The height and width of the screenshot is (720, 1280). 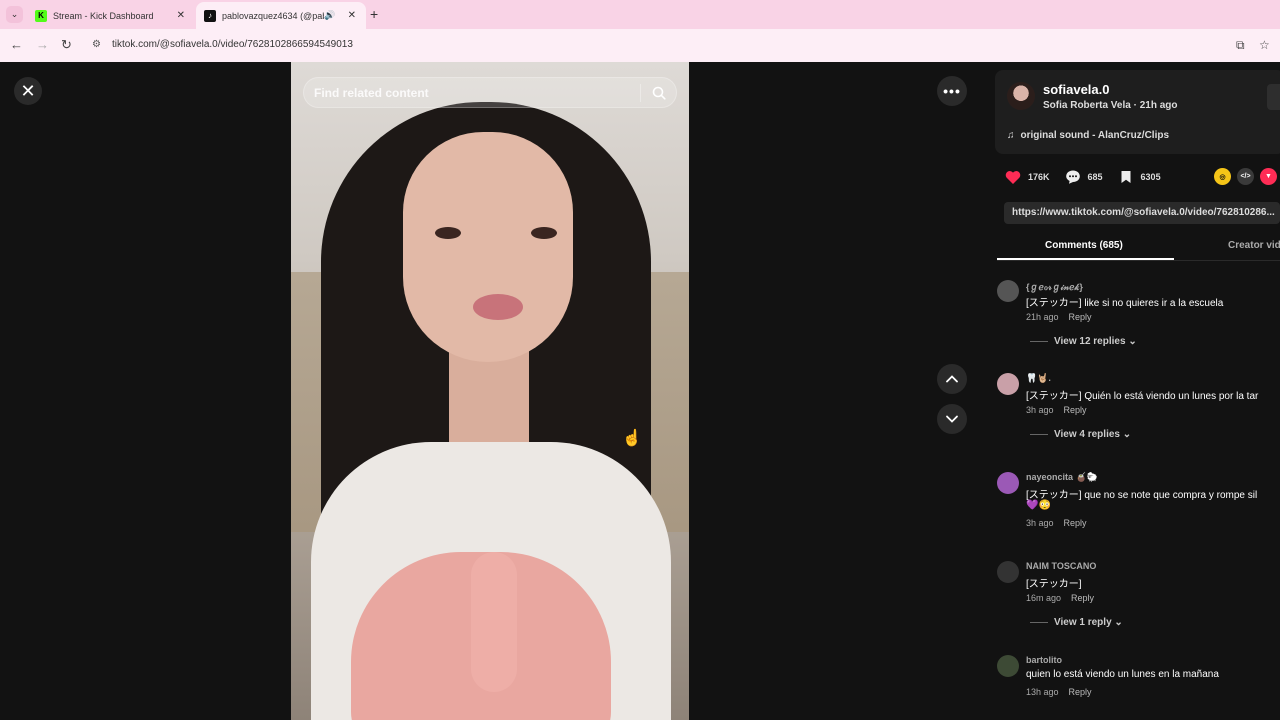 I want to click on search-icon, so click(x=659, y=93).